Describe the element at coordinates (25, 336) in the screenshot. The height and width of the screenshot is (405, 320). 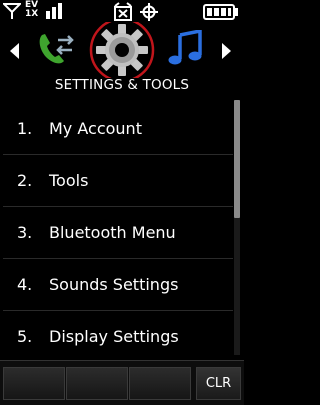
I see `menu-item-number: 5.` at that location.